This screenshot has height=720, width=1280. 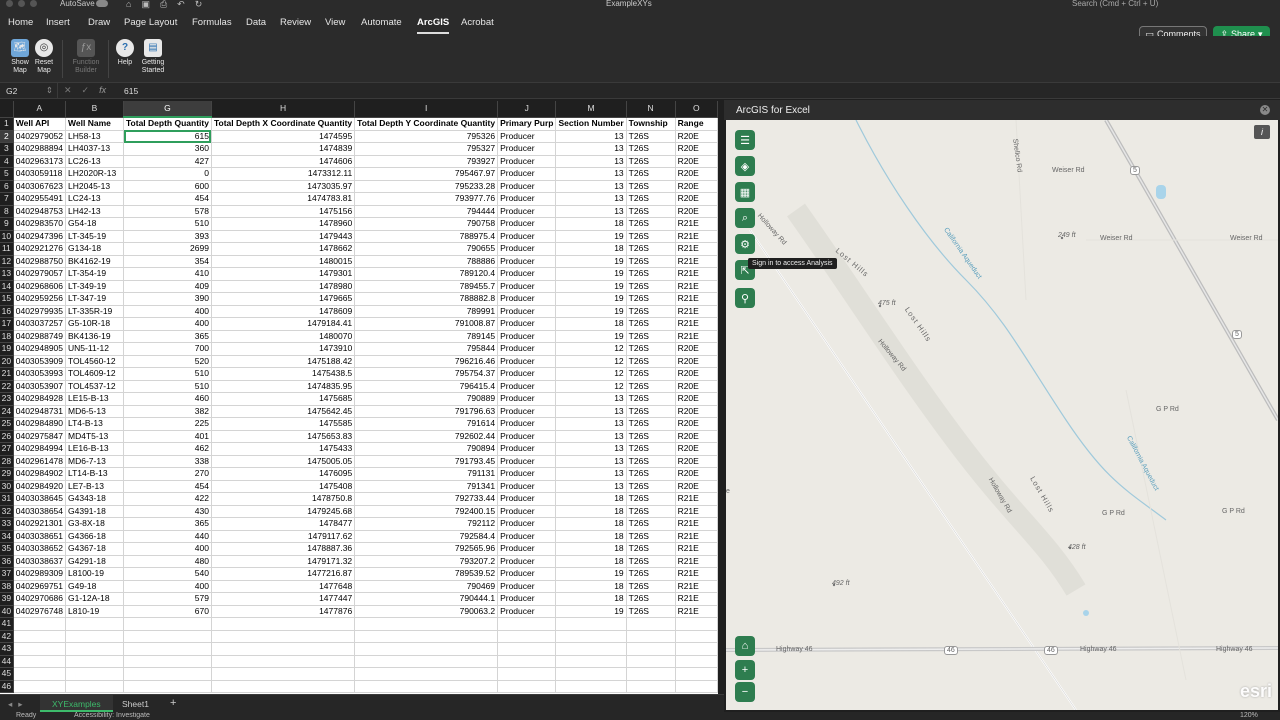 I want to click on help-button: ? Help, so click(x=125, y=53).